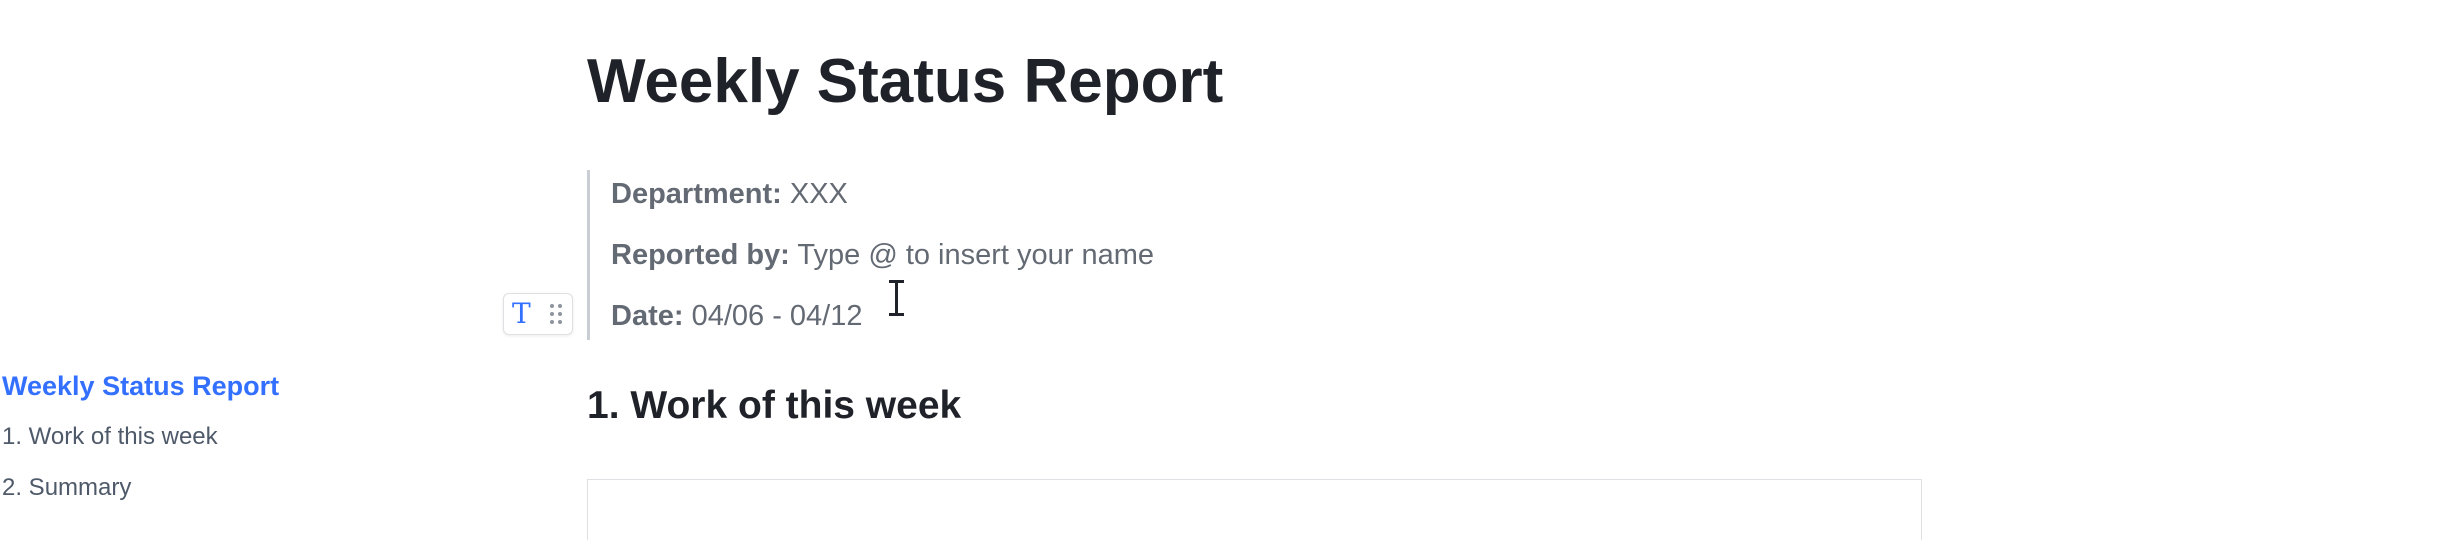 The height and width of the screenshot is (540, 2448). I want to click on department-line: Department: XXX, so click(729, 194).